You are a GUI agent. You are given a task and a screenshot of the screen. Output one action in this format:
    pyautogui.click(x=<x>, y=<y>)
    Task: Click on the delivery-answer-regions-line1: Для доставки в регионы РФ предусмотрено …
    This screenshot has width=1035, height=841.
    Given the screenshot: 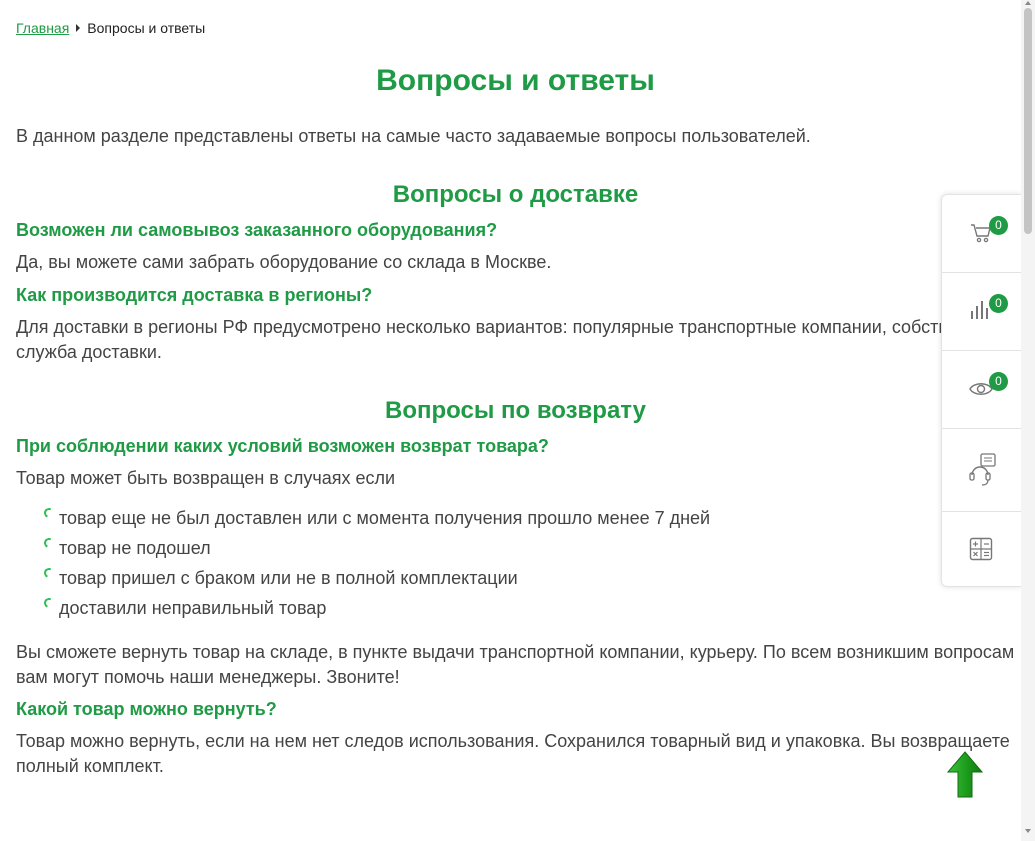 What is the action you would take?
    pyautogui.click(x=478, y=327)
    